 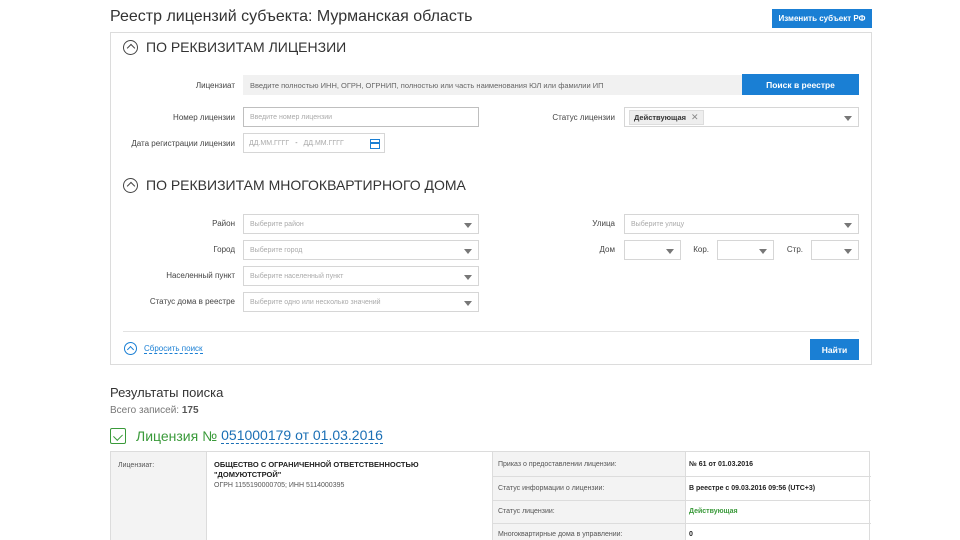 I want to click on structure-label: Стр., so click(x=794, y=249).